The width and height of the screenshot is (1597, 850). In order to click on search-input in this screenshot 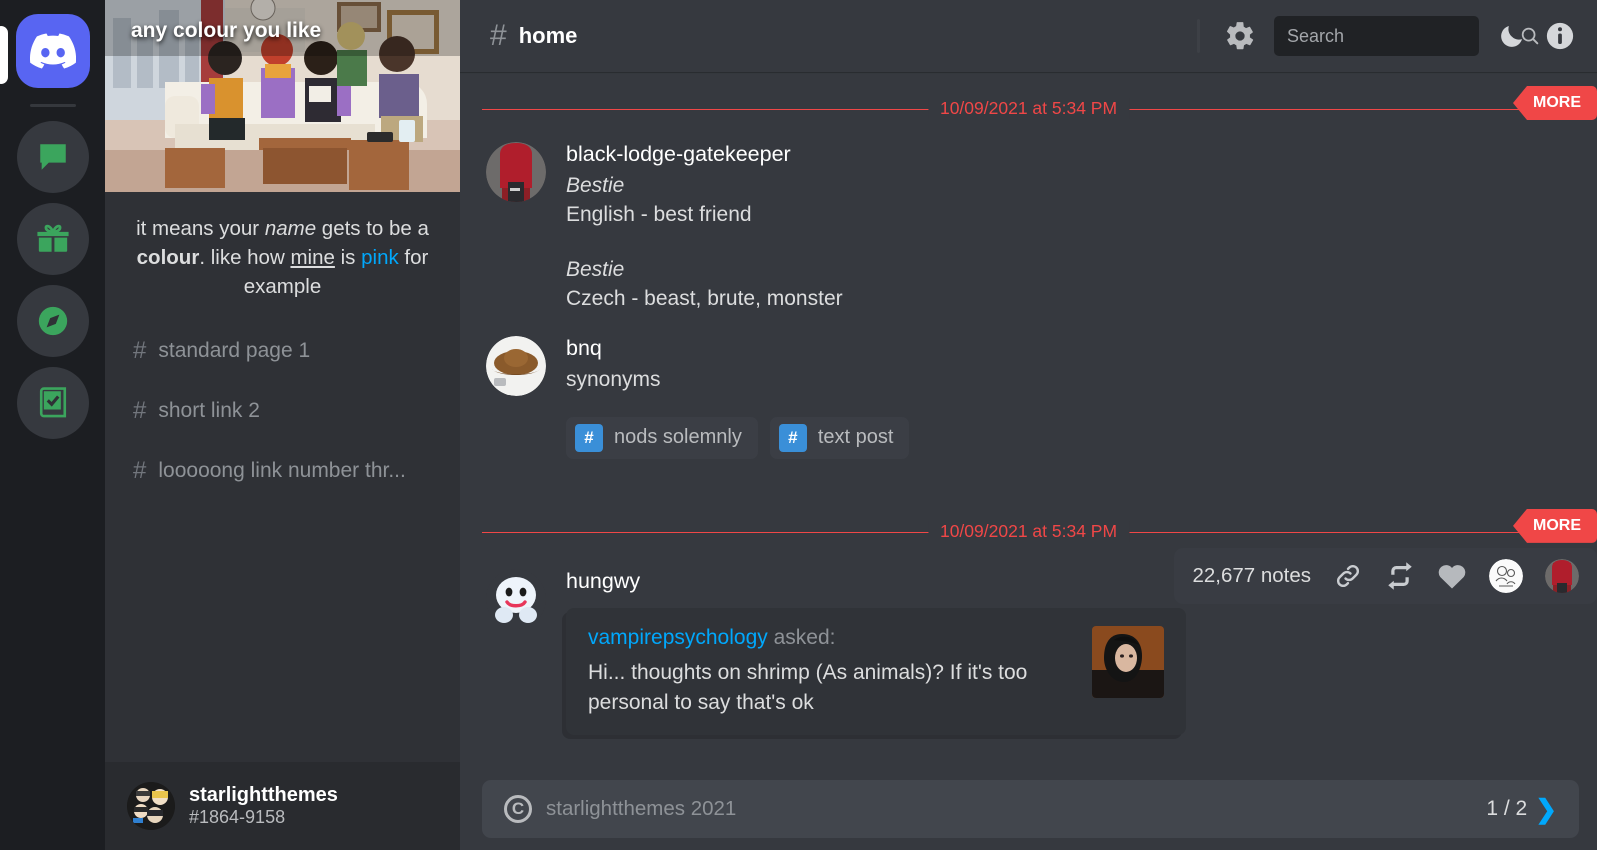, I will do `click(1406, 36)`.